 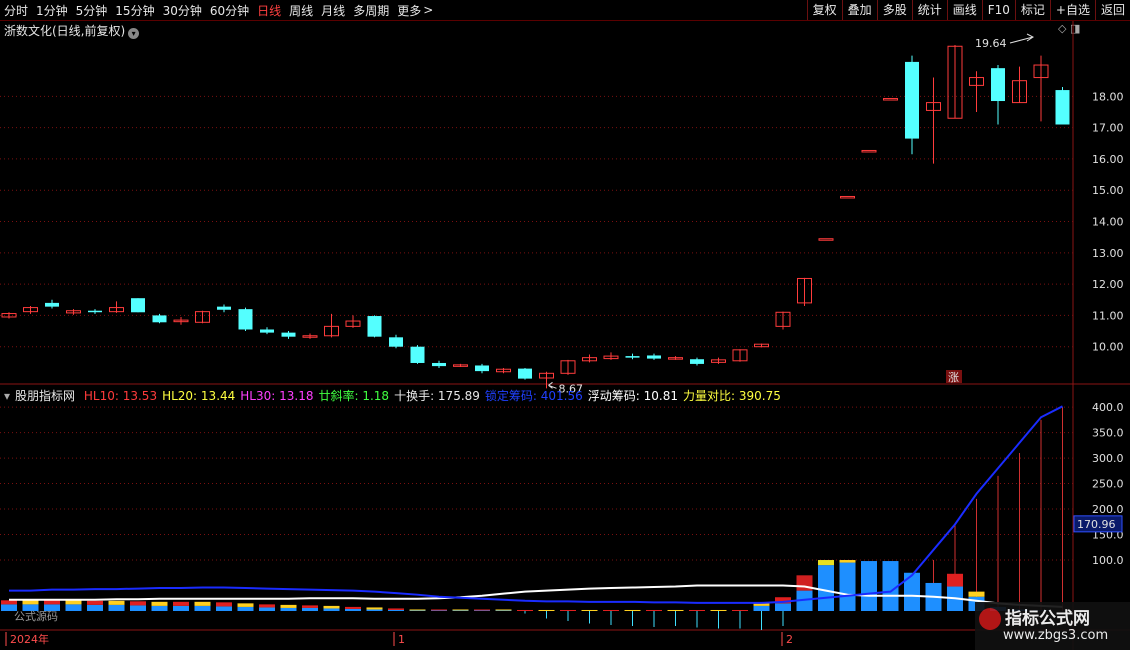 I want to click on indicator-dropdown-icon: ▾, so click(x=7, y=396).